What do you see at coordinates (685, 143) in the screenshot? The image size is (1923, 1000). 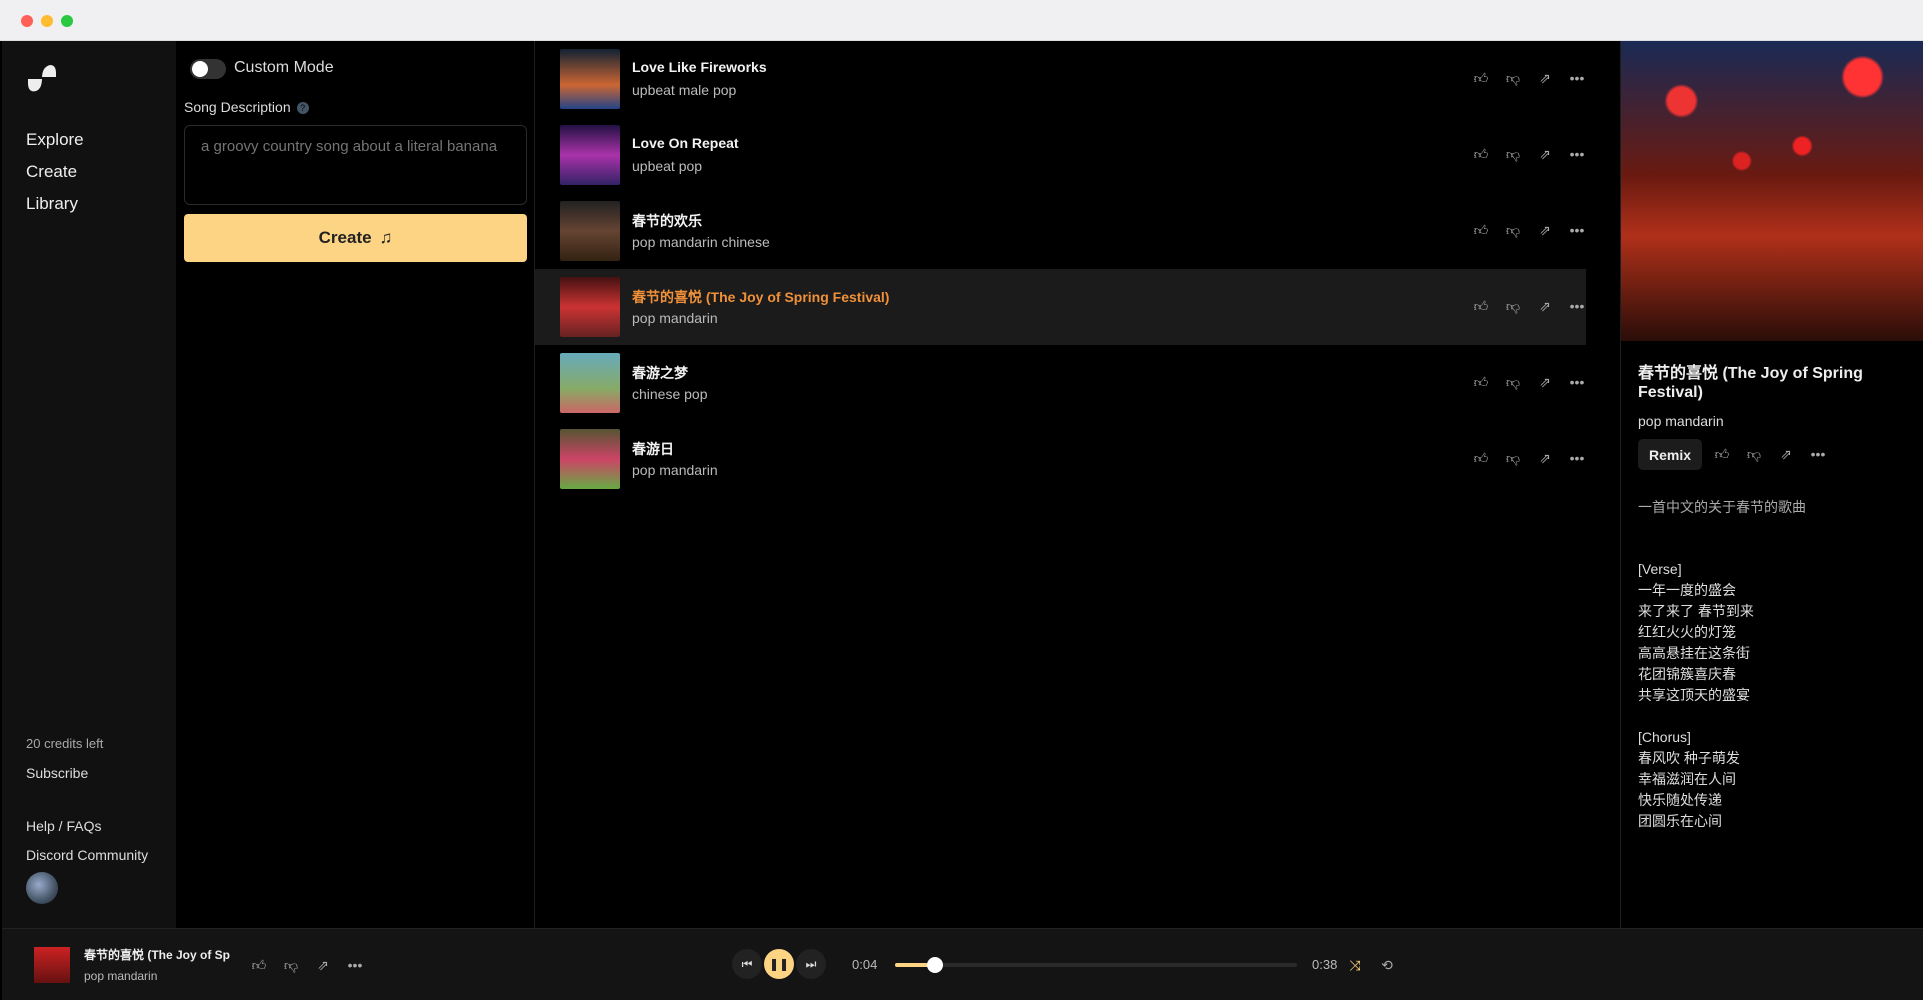 I see `song-title: Love On Repeat` at bounding box center [685, 143].